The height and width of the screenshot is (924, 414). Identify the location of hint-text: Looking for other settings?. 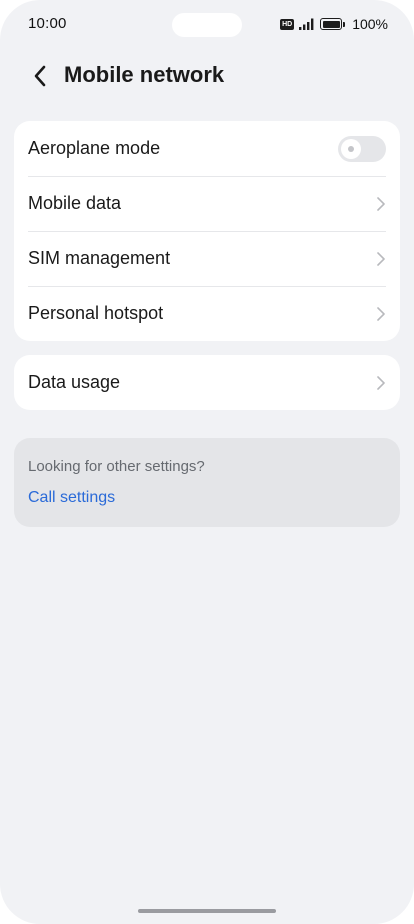
(116, 466).